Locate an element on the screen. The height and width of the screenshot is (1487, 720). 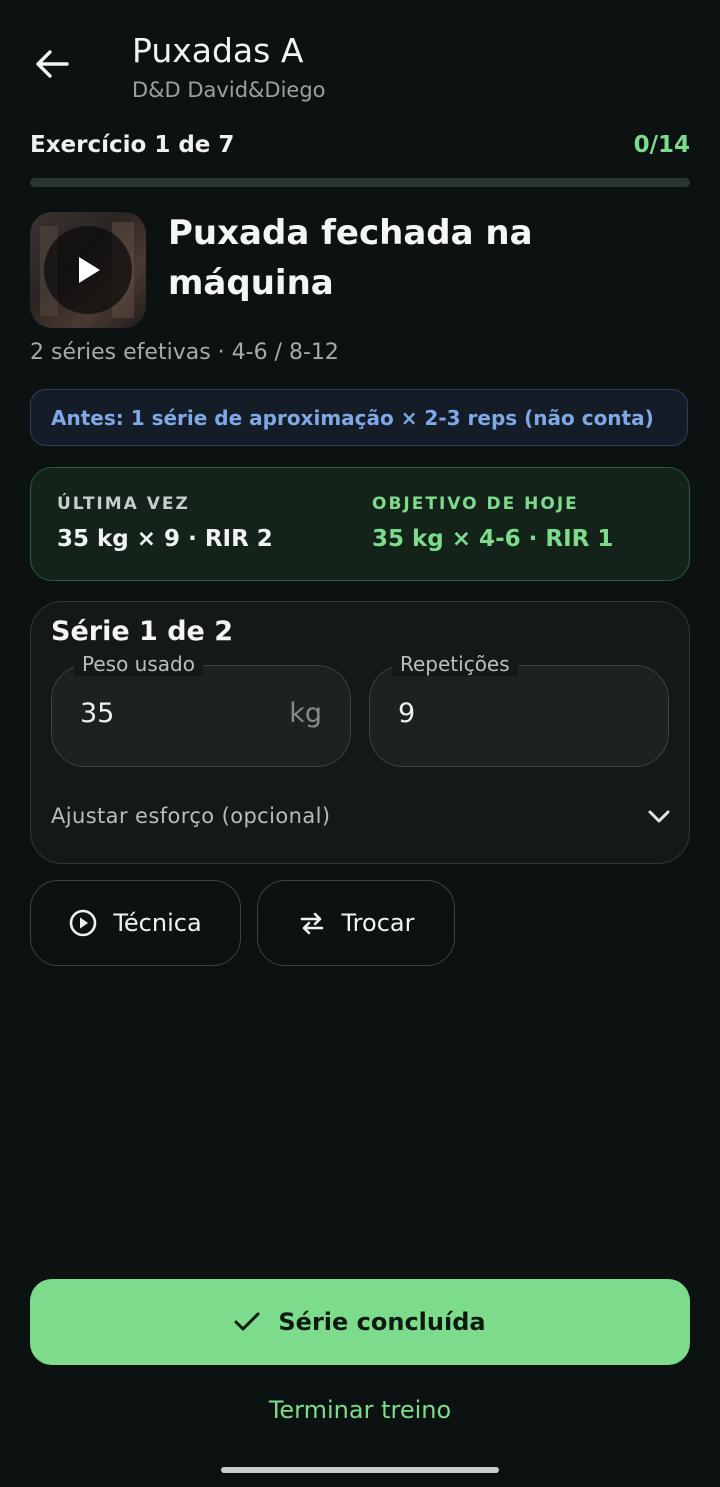
sets-info: 2 séries efetivas · 4-6 / 8-12 is located at coordinates (184, 352).